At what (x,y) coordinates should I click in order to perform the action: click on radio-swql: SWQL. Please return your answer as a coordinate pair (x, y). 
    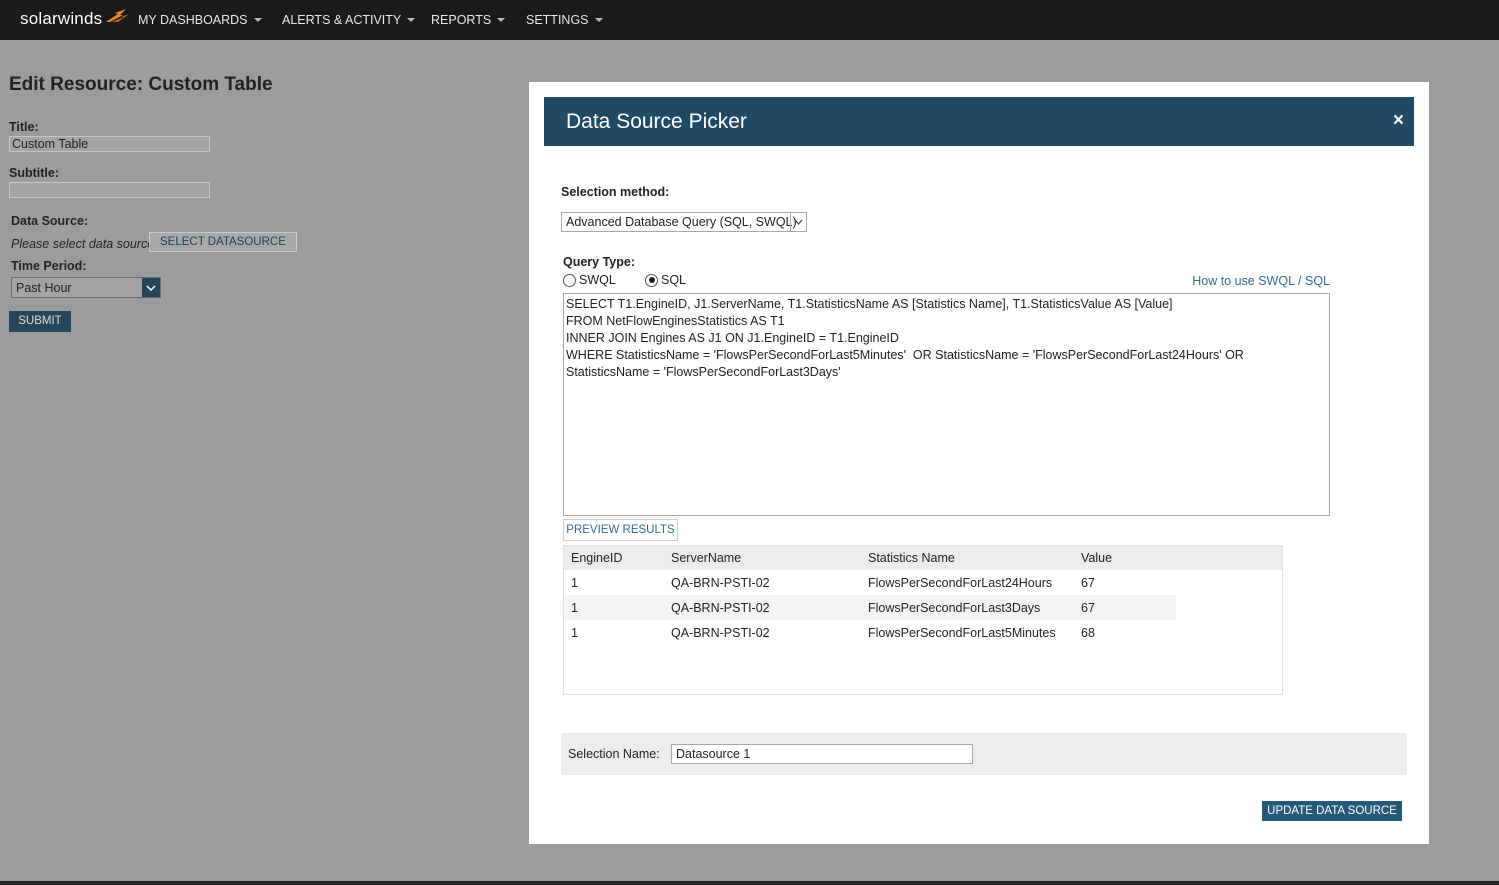
    Looking at the image, I should click on (589, 280).